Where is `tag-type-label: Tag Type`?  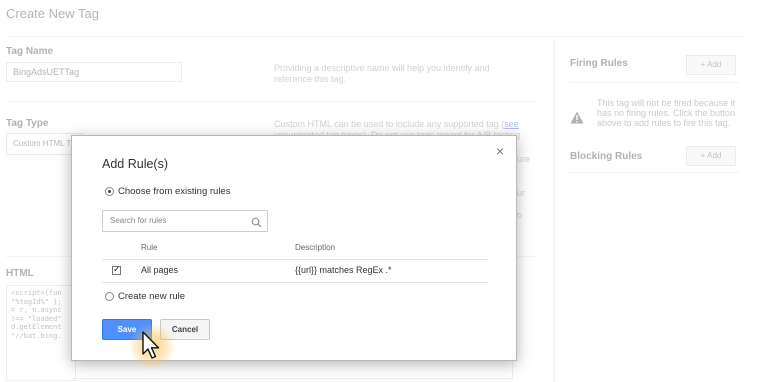
tag-type-label: Tag Type is located at coordinates (27, 123).